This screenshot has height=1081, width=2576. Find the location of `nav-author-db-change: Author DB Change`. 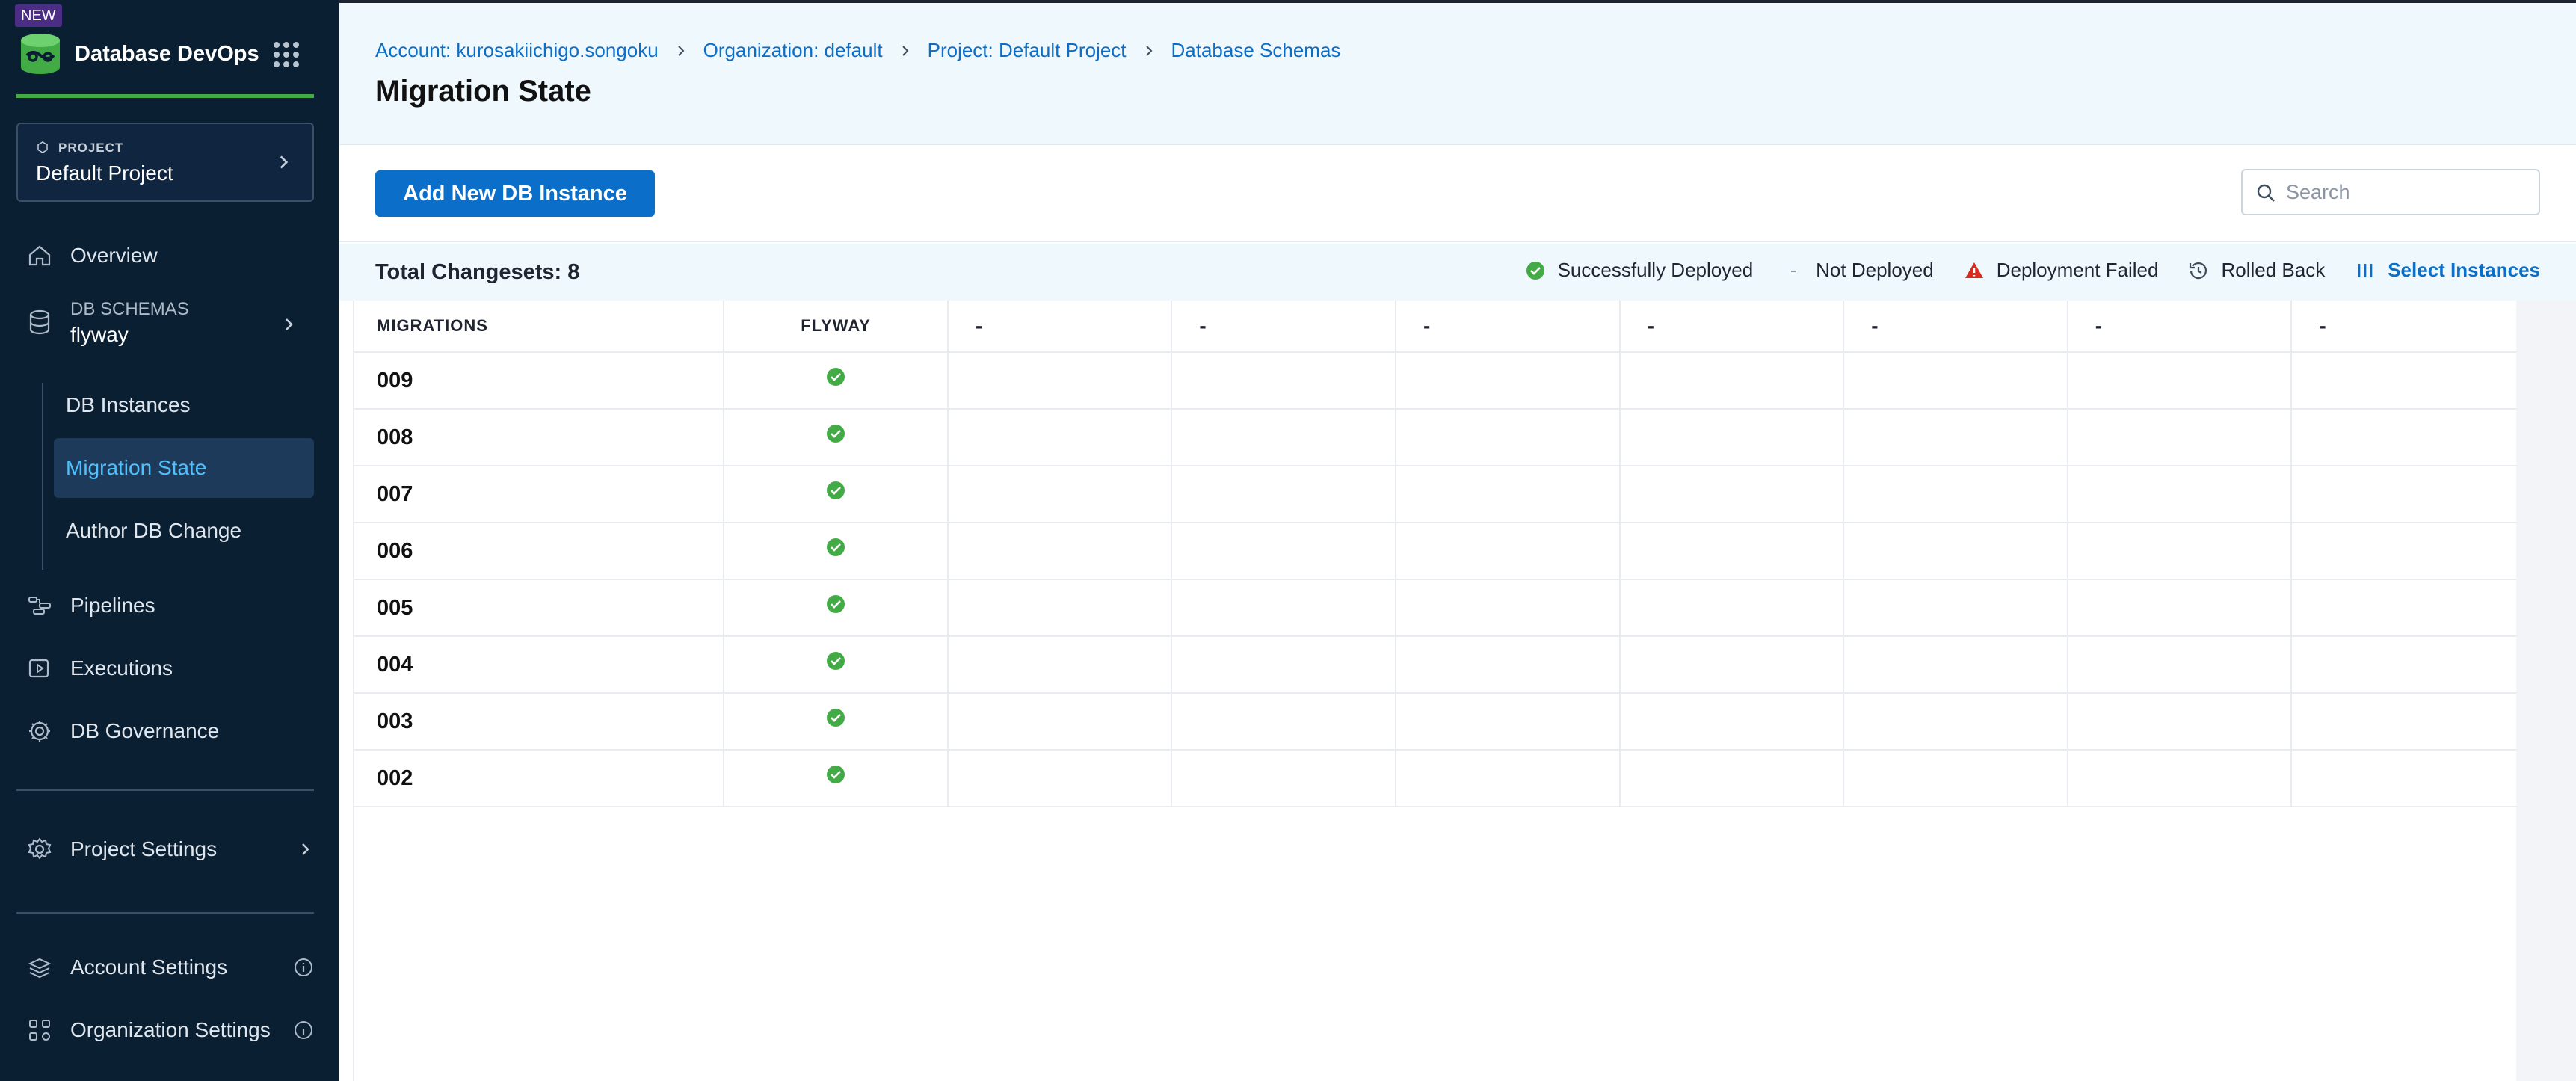

nav-author-db-change: Author DB Change is located at coordinates (184, 531).